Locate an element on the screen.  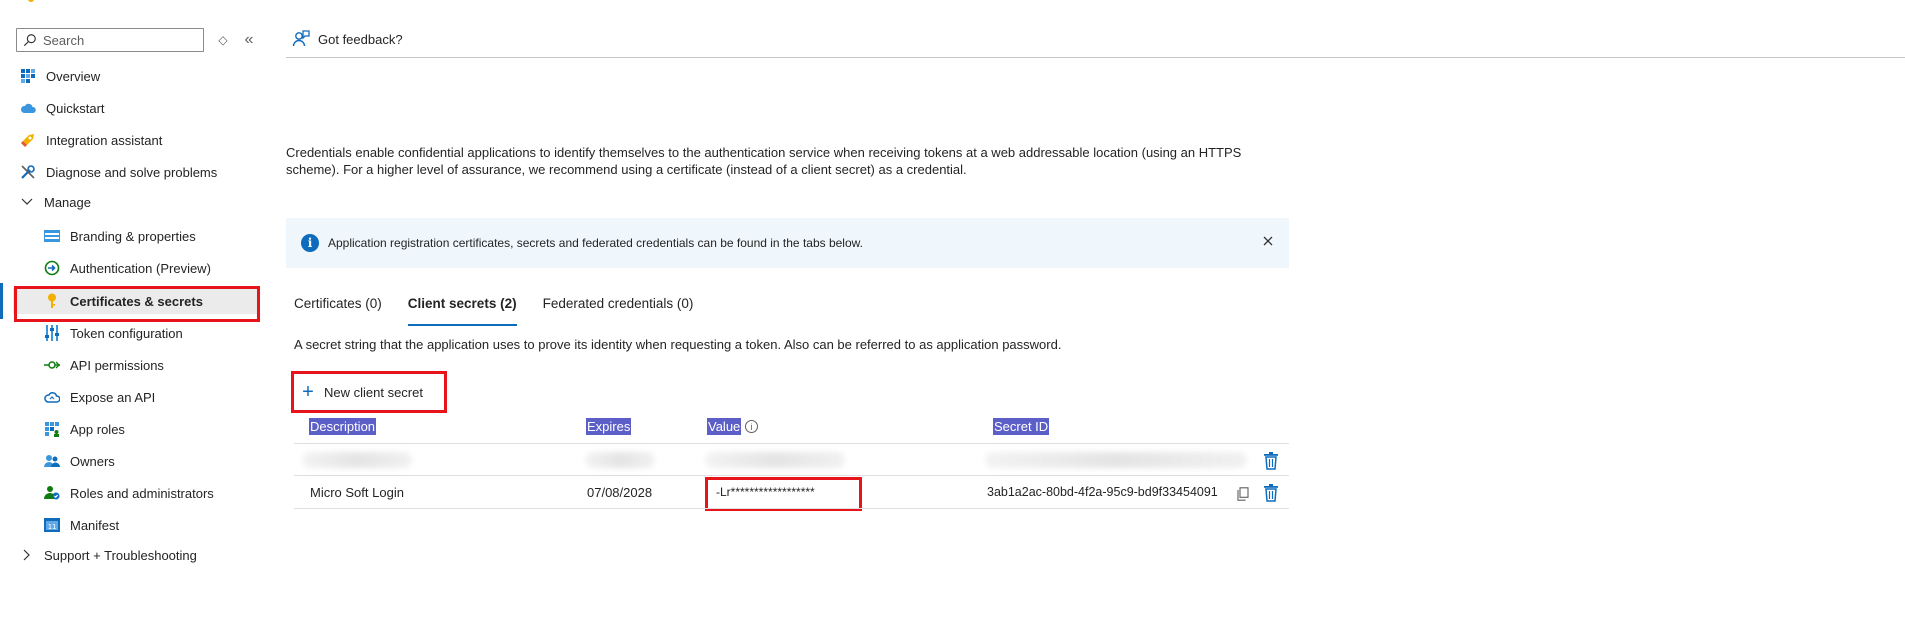
sidebar-item-api-permissions: API permissions is located at coordinates (104, 365).